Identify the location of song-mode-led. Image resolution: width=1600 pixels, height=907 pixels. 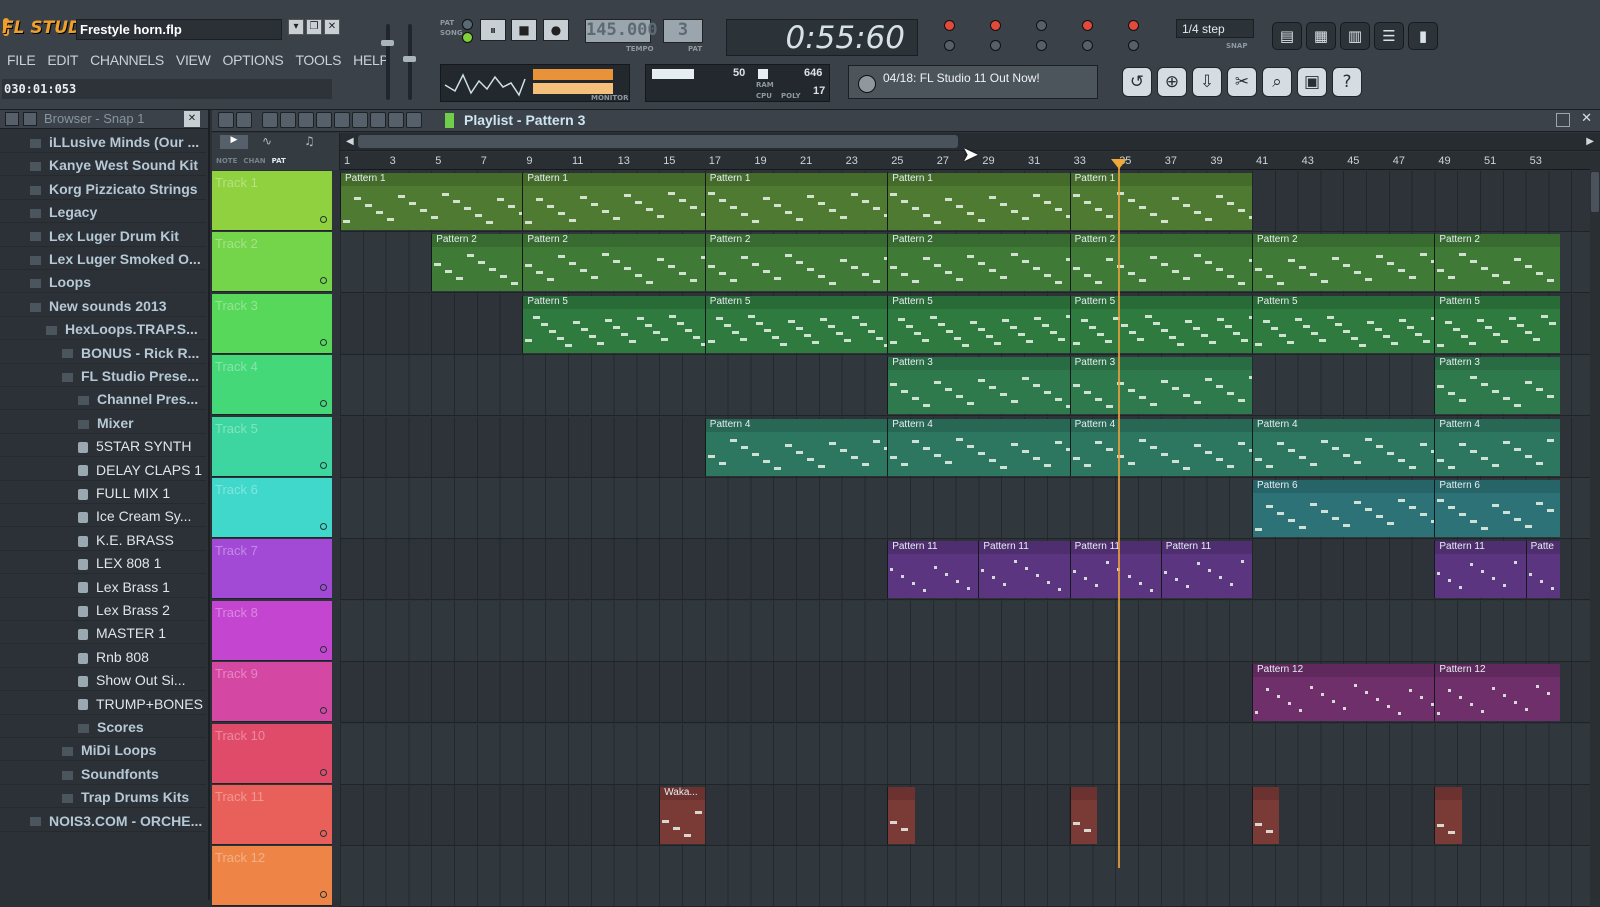
(467, 37).